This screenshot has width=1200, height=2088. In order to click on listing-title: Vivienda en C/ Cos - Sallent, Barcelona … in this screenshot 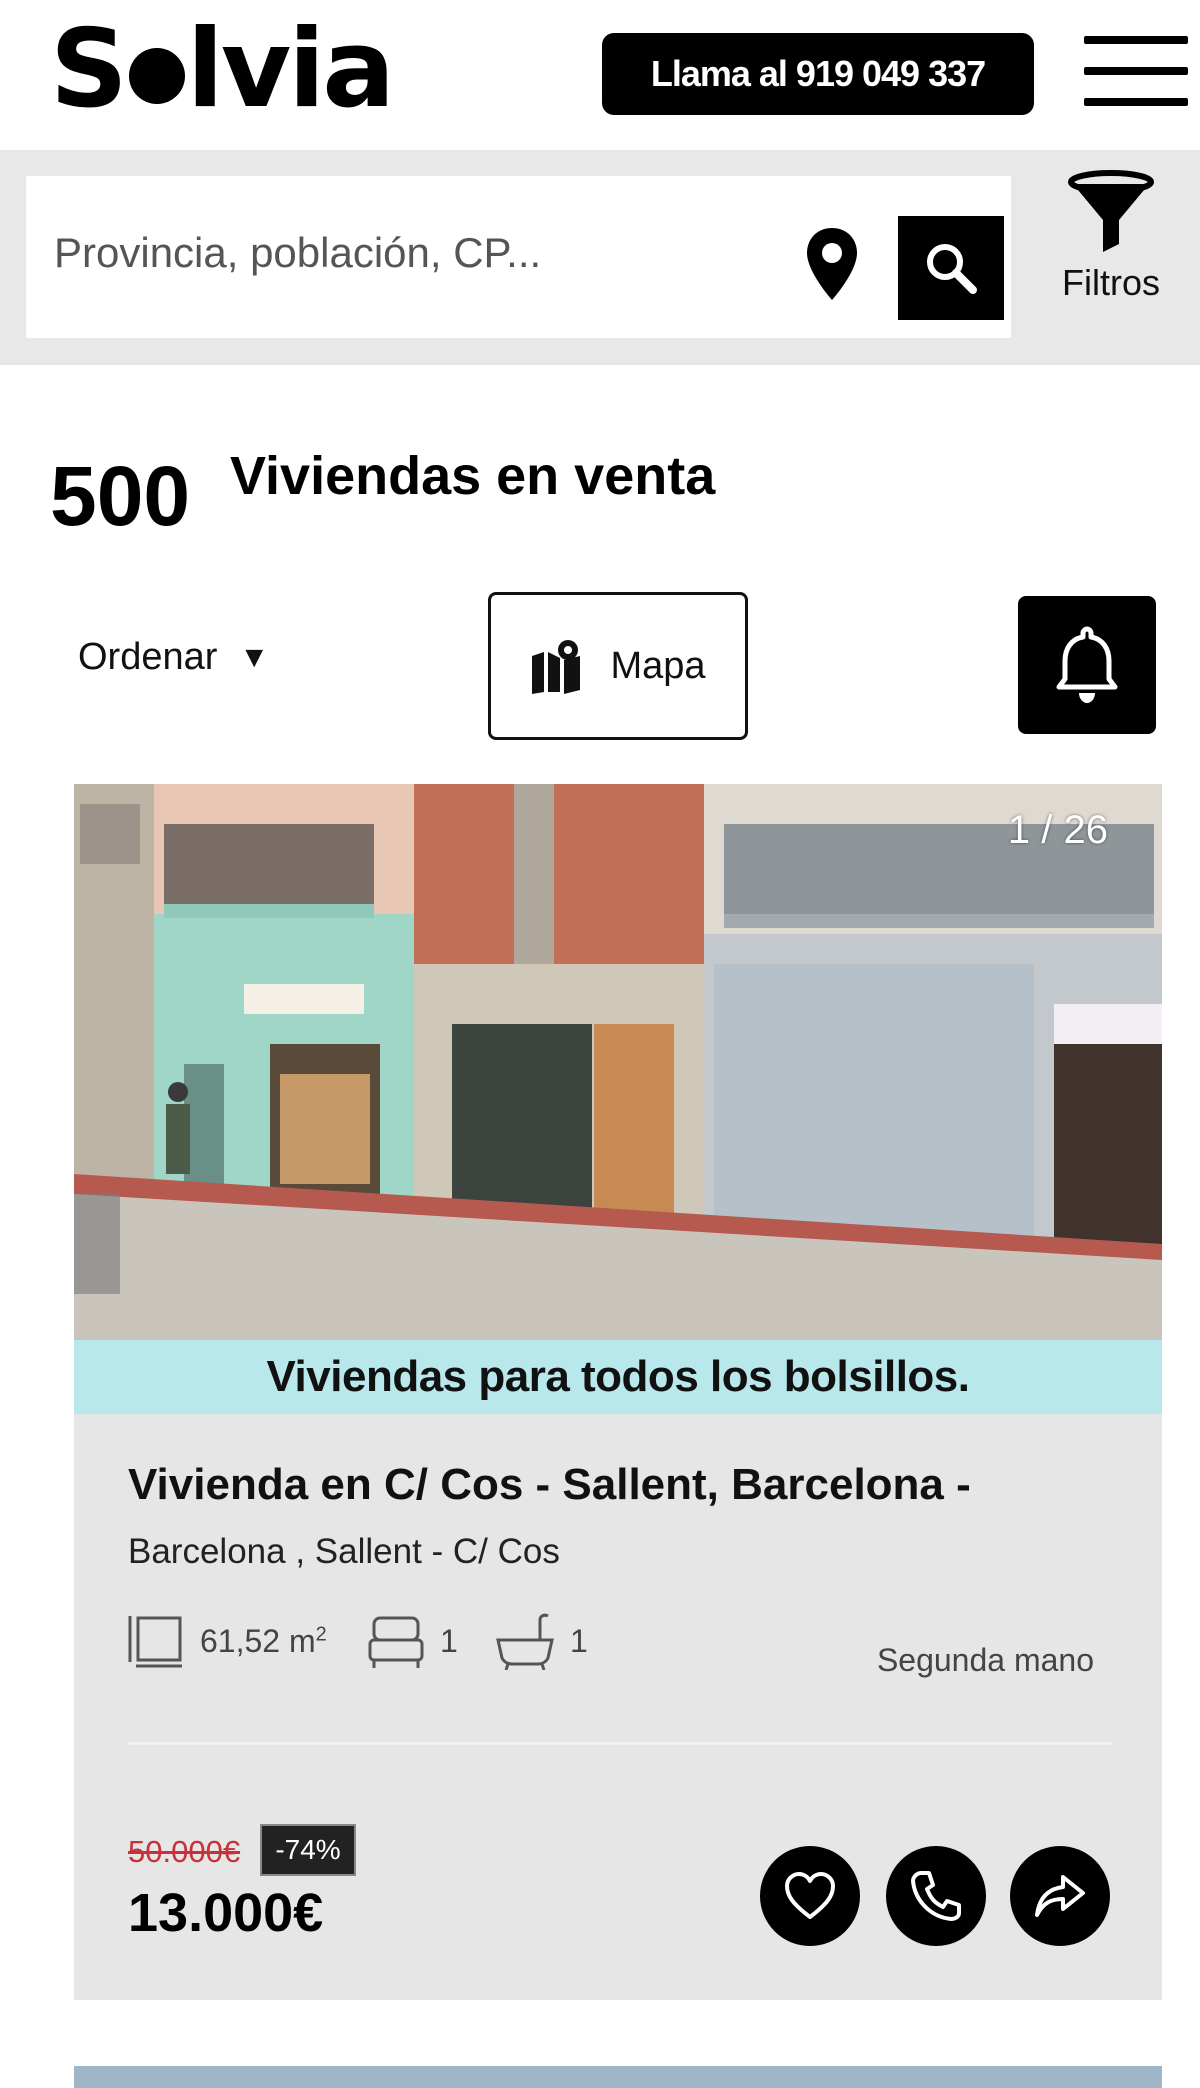, I will do `click(549, 1485)`.